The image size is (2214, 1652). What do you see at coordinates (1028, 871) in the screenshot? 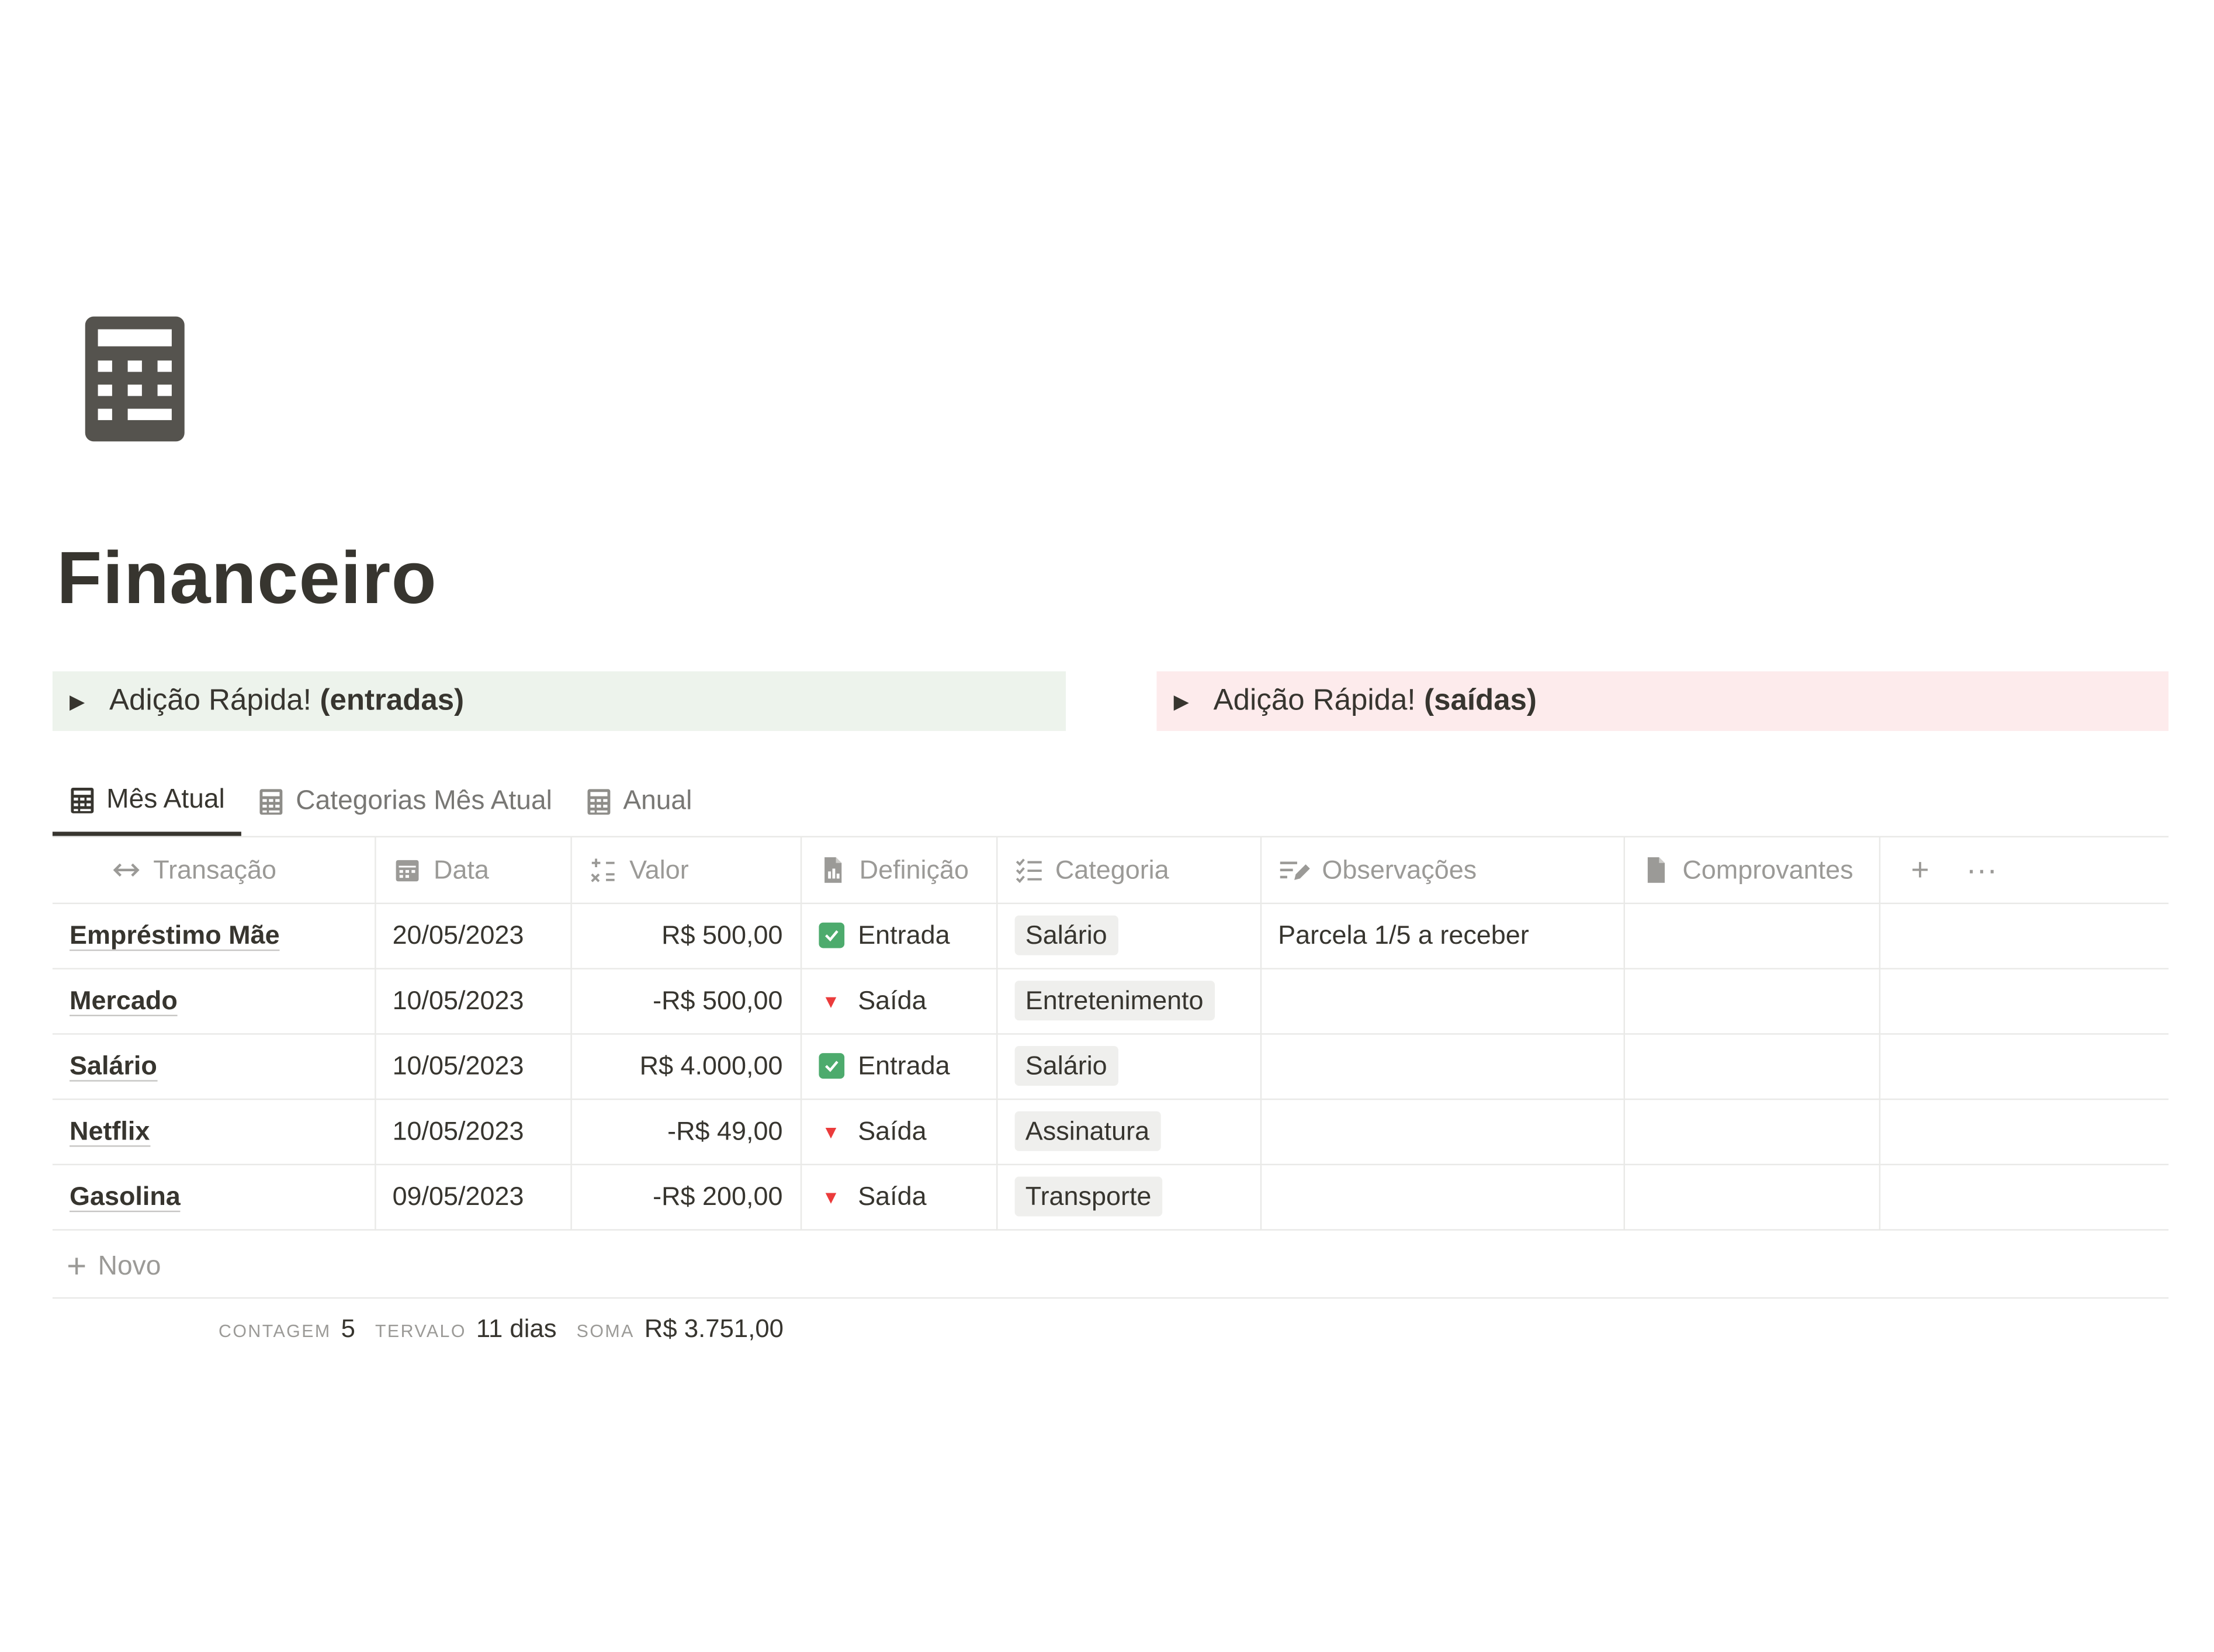
I see `checklist-icon` at bounding box center [1028, 871].